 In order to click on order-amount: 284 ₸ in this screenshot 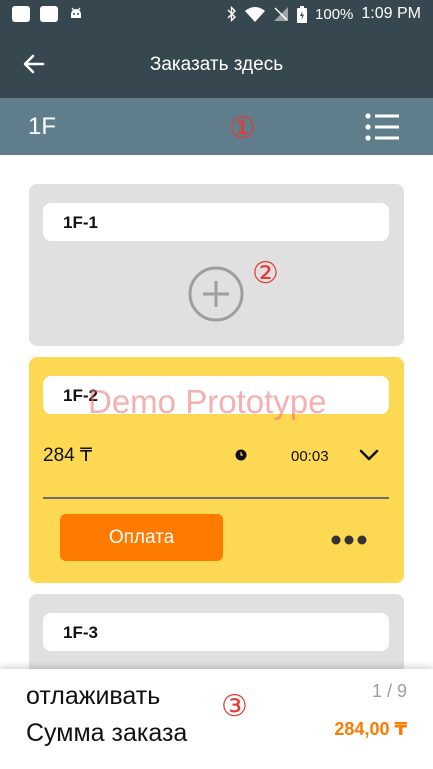, I will do `click(68, 455)`.